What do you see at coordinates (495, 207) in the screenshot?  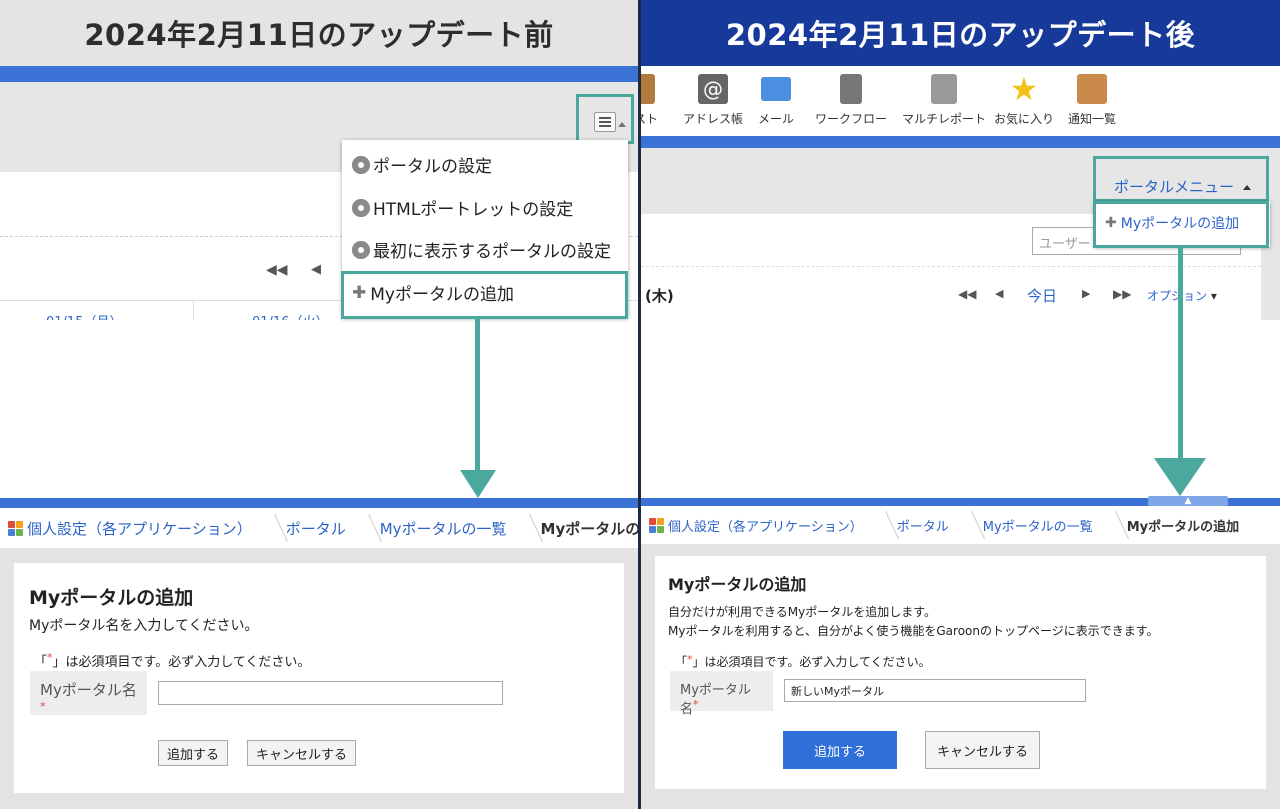 I see `menu-item-html-portlet-settings: HTMLポートレットの設定` at bounding box center [495, 207].